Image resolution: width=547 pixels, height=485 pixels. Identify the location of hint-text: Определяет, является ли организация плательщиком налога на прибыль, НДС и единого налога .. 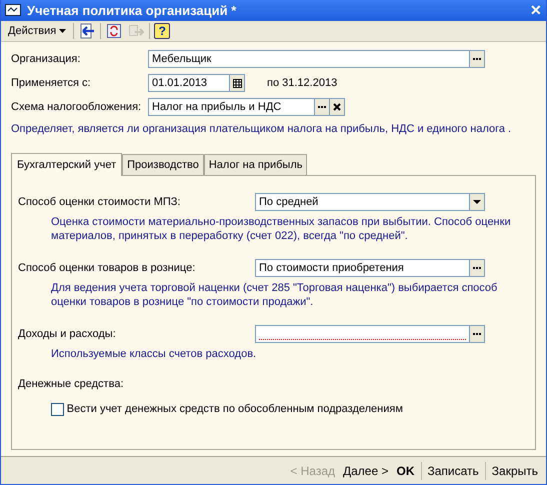
(261, 130).